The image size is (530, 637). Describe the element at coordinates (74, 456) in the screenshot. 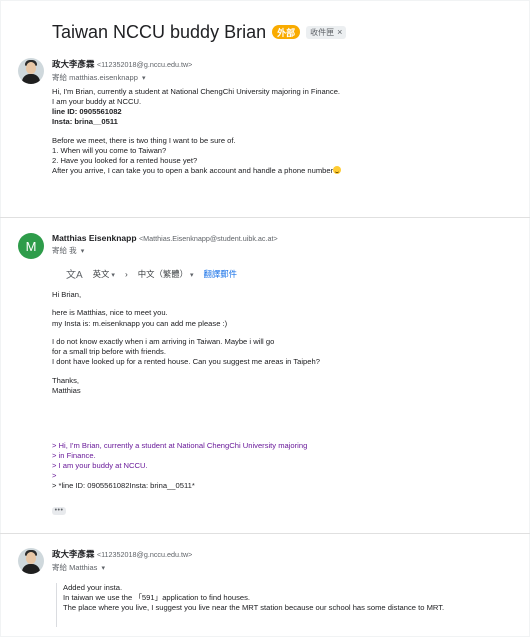

I see `quoted-line: > in Finance.` at that location.